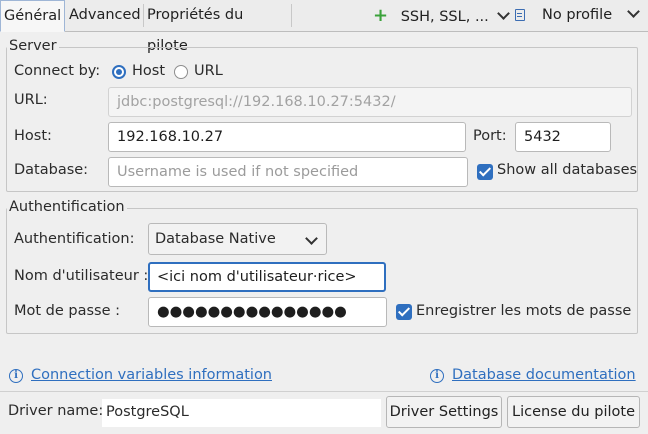 This screenshot has width=648, height=434. I want to click on tab-label: Advanced, so click(105, 15).